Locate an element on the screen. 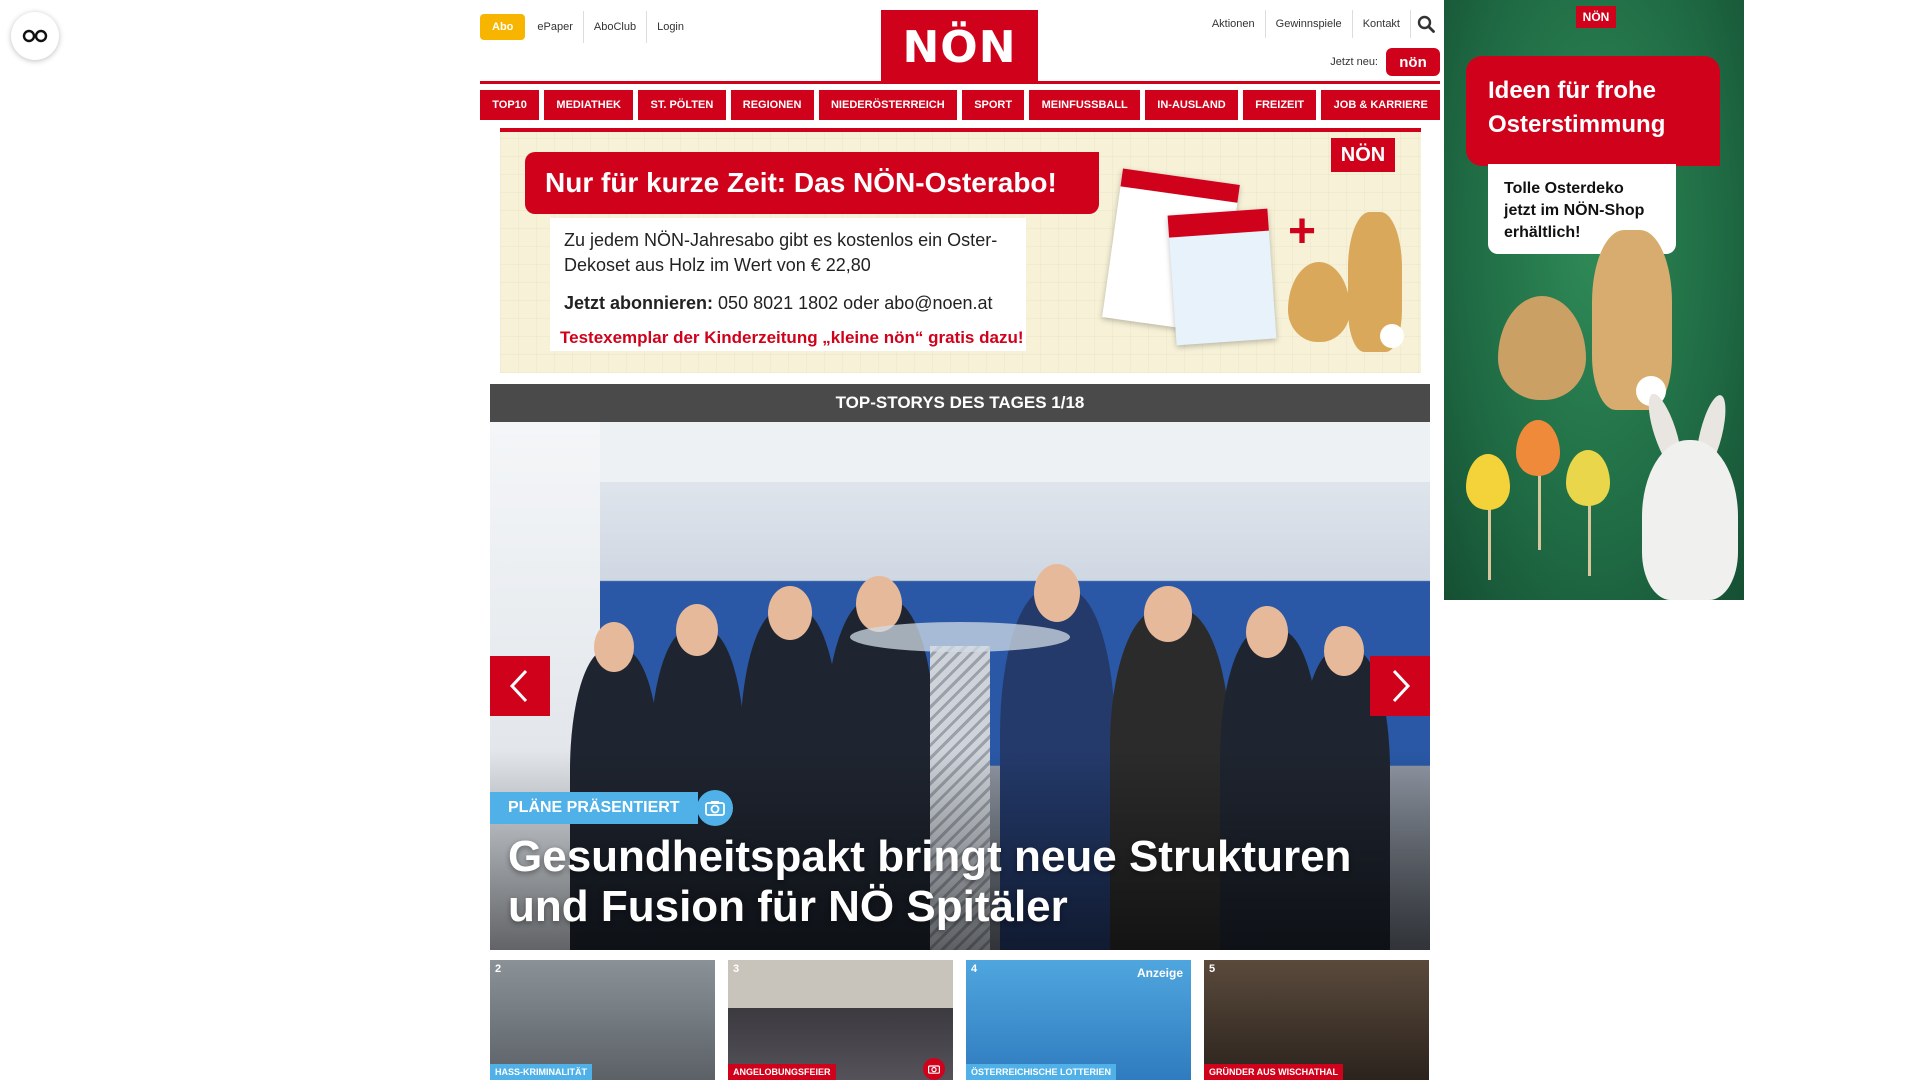 The width and height of the screenshot is (1920, 1080). nav-item-sport: SPORT is located at coordinates (993, 105).